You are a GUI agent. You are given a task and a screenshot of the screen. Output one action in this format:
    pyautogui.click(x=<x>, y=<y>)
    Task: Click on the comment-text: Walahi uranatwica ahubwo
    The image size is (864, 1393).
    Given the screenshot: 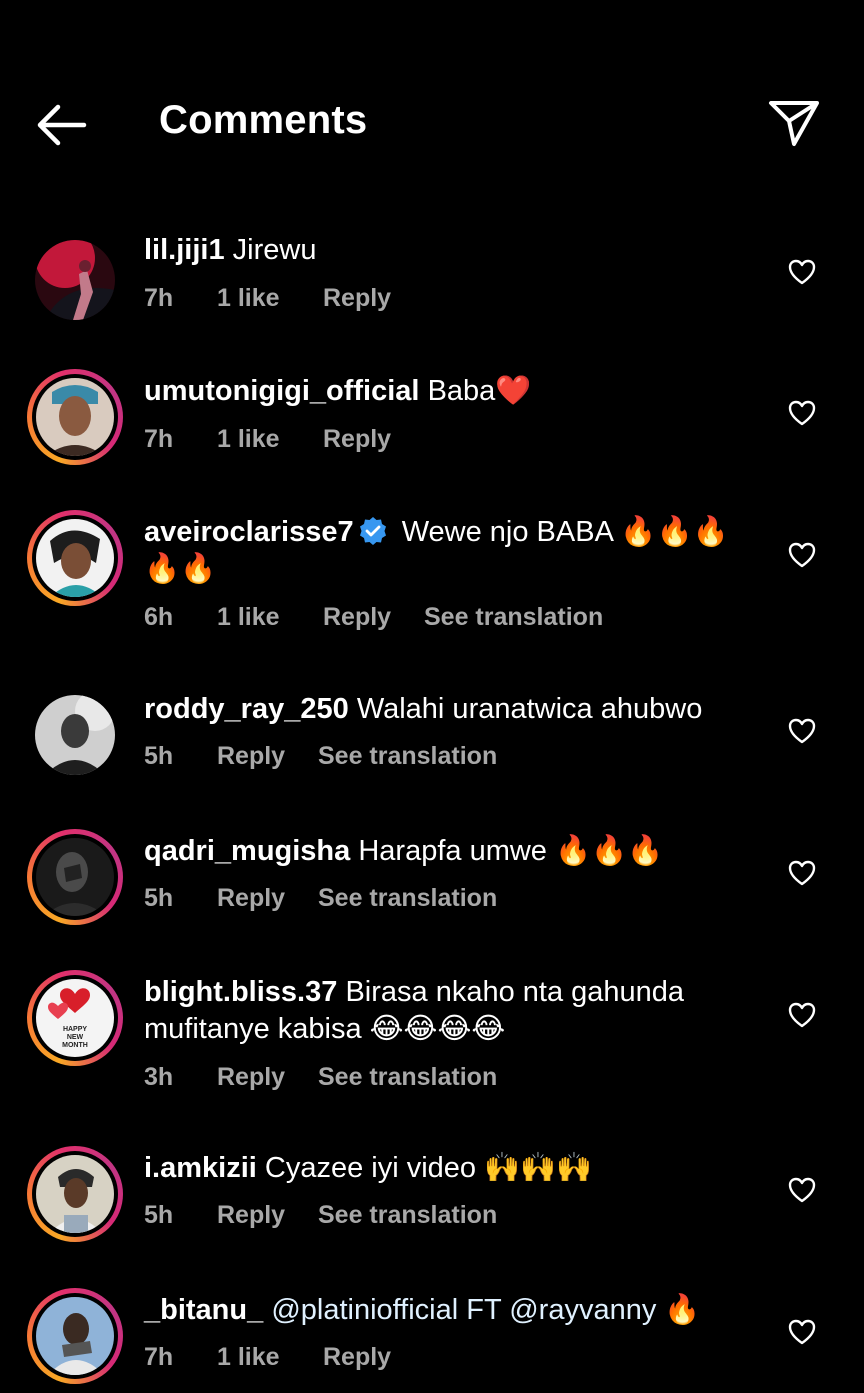 What is the action you would take?
    pyautogui.click(x=529, y=709)
    